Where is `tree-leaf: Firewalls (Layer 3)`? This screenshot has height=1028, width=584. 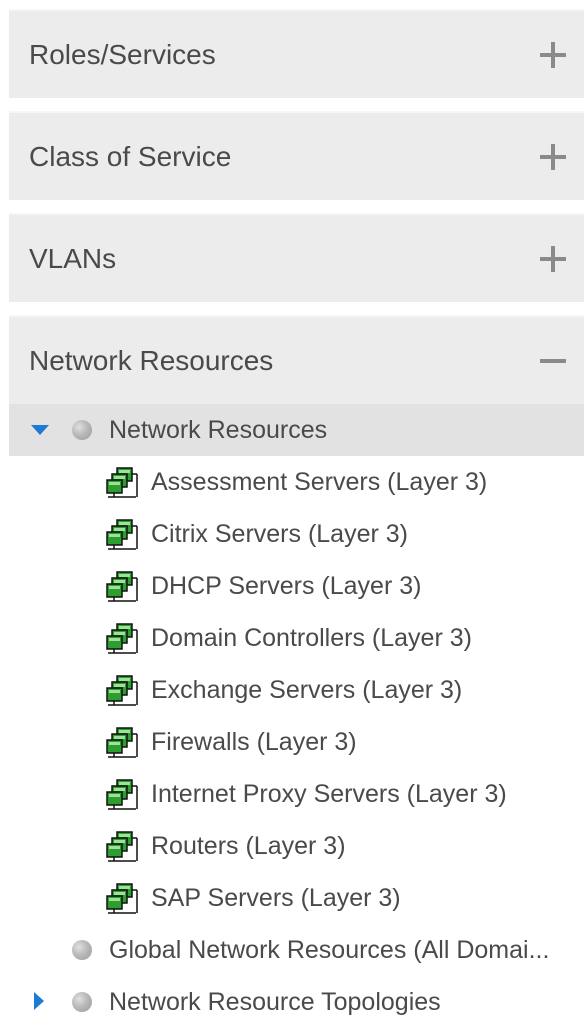
tree-leaf: Firewalls (Layer 3) is located at coordinates (296, 742).